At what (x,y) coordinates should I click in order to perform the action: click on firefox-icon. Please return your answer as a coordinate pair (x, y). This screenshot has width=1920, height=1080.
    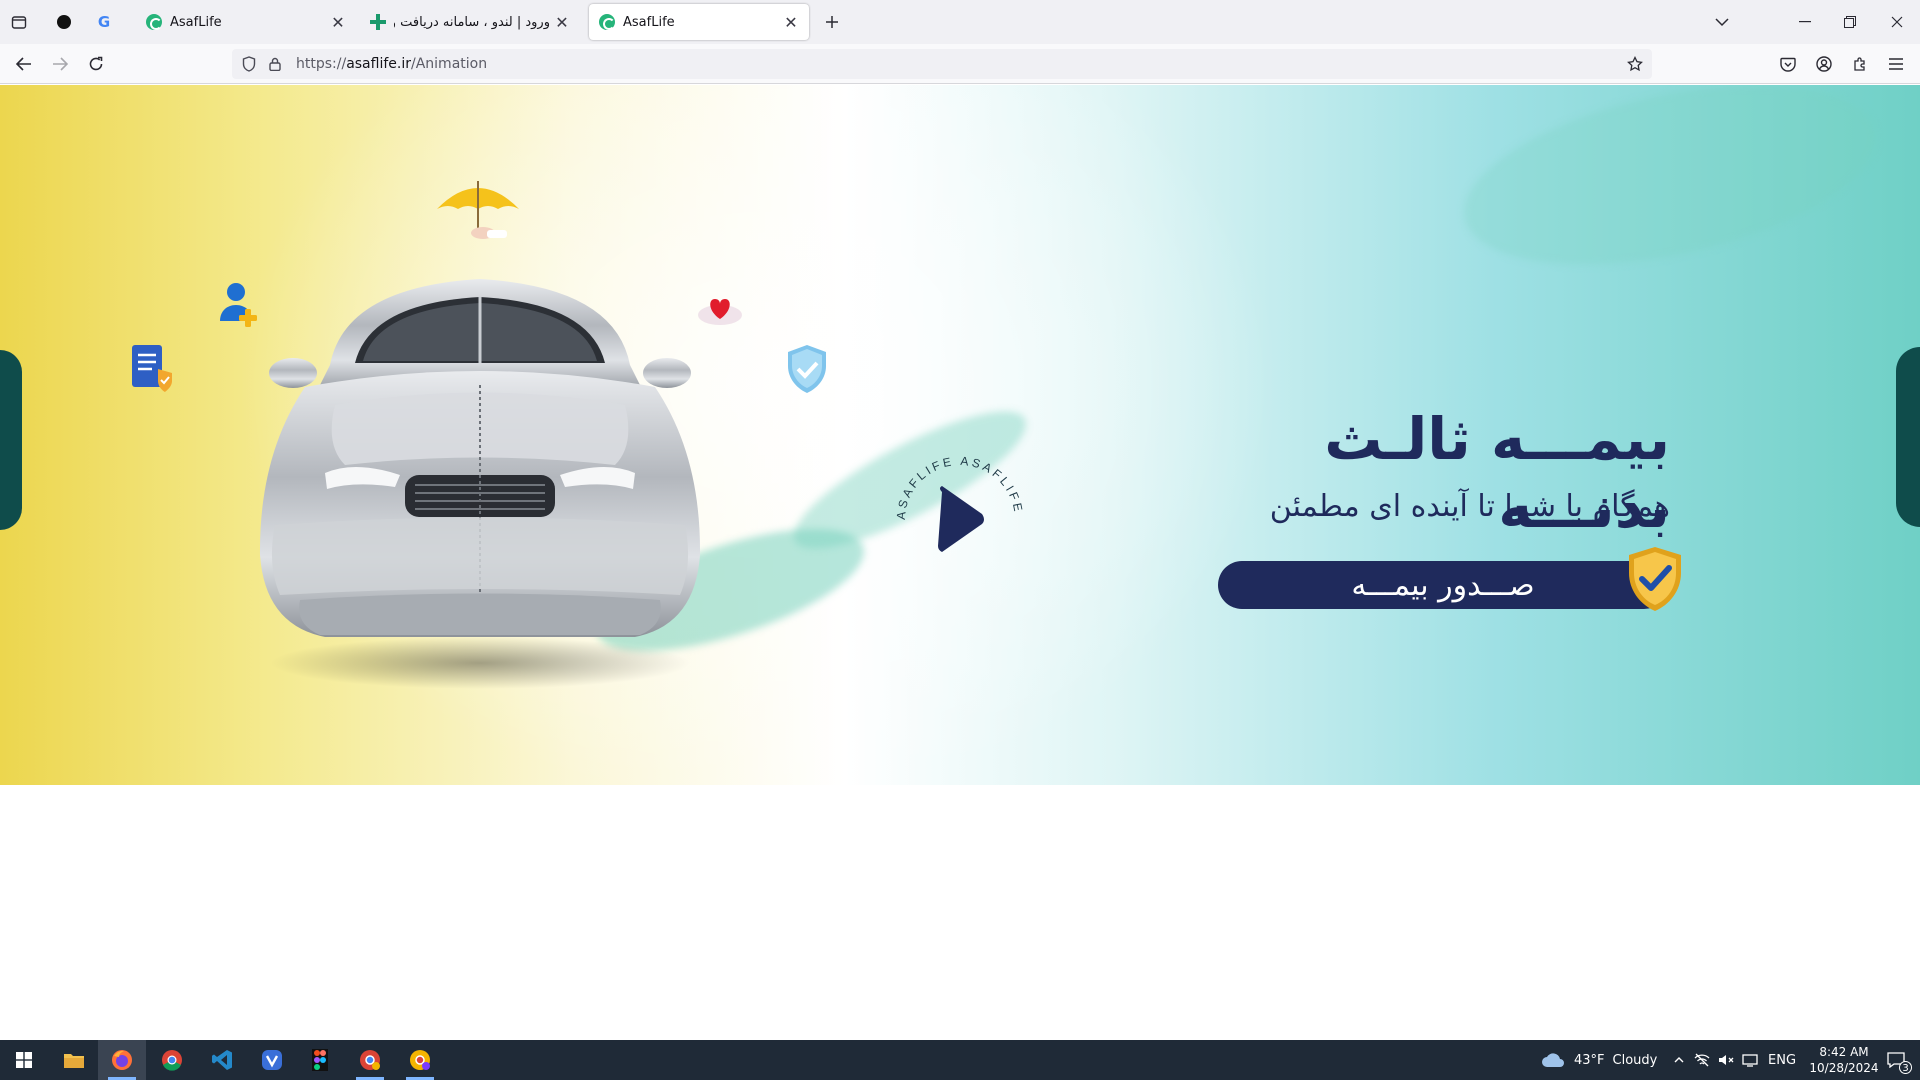
    Looking at the image, I should click on (122, 1060).